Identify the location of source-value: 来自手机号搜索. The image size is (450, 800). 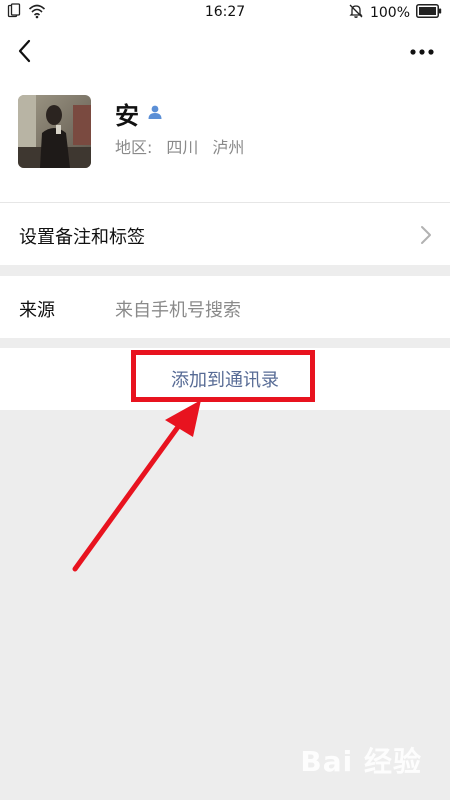
(178, 310).